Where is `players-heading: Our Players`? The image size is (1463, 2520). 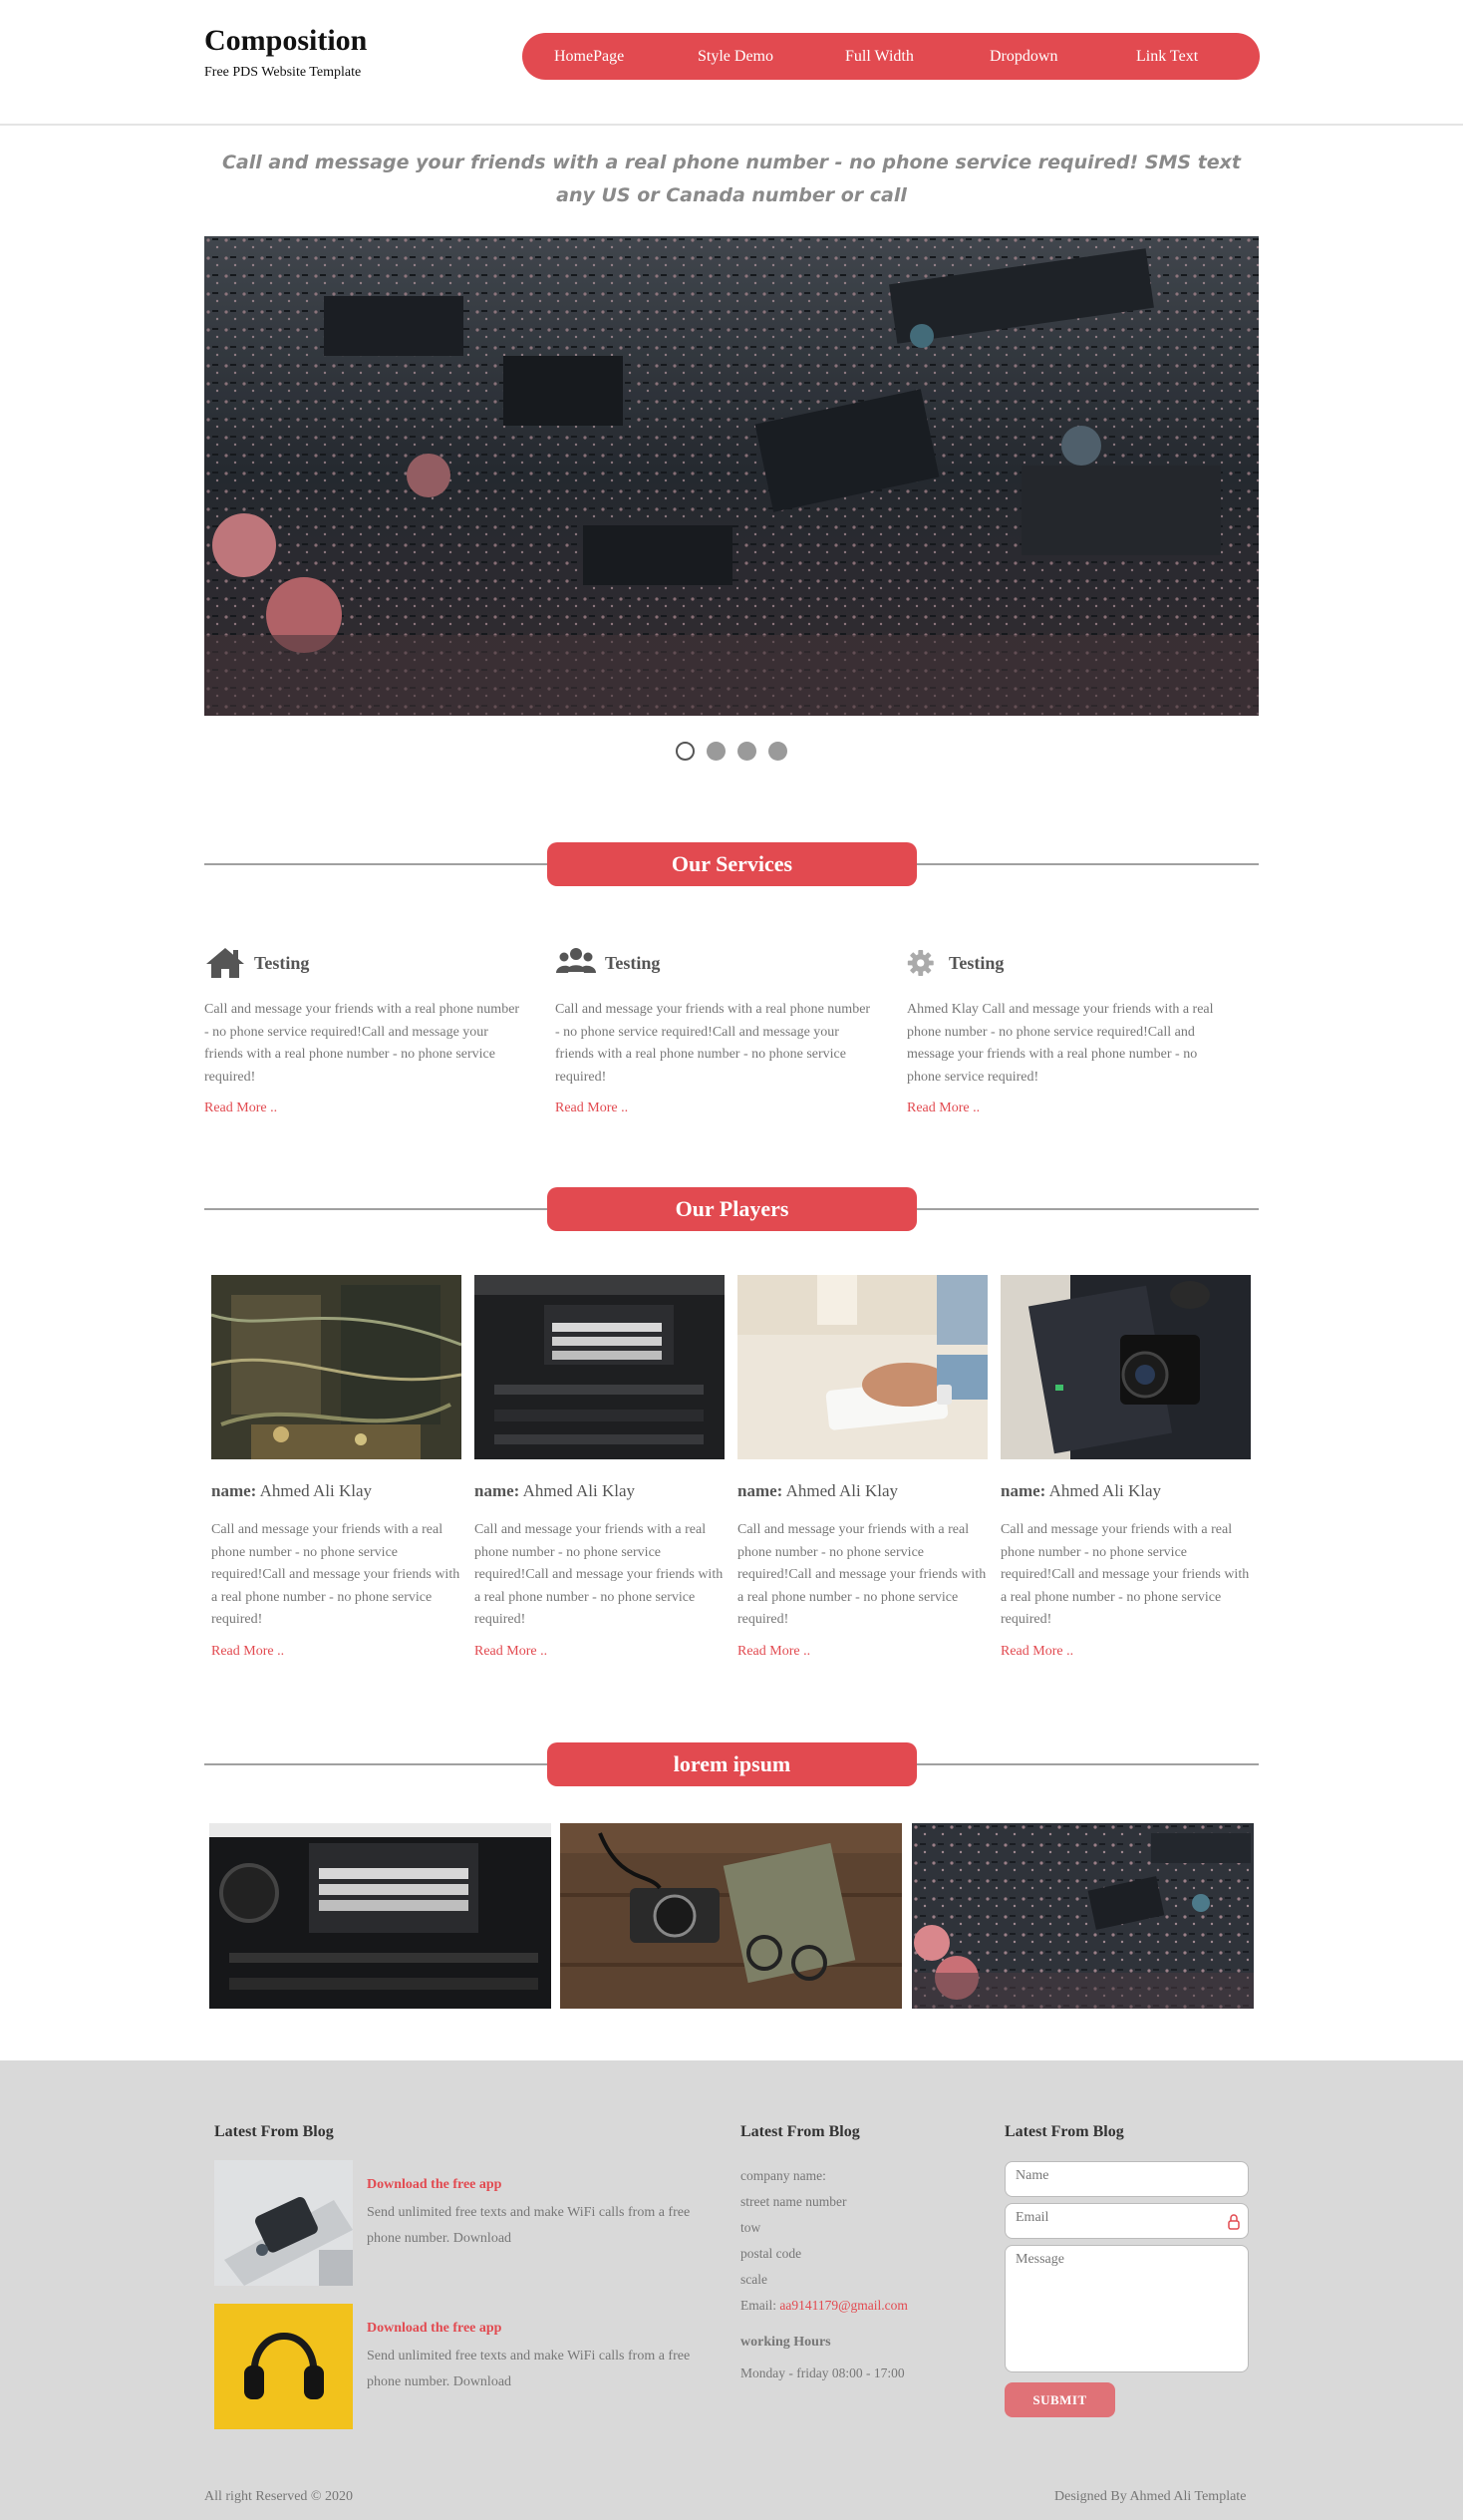 players-heading: Our Players is located at coordinates (732, 1209).